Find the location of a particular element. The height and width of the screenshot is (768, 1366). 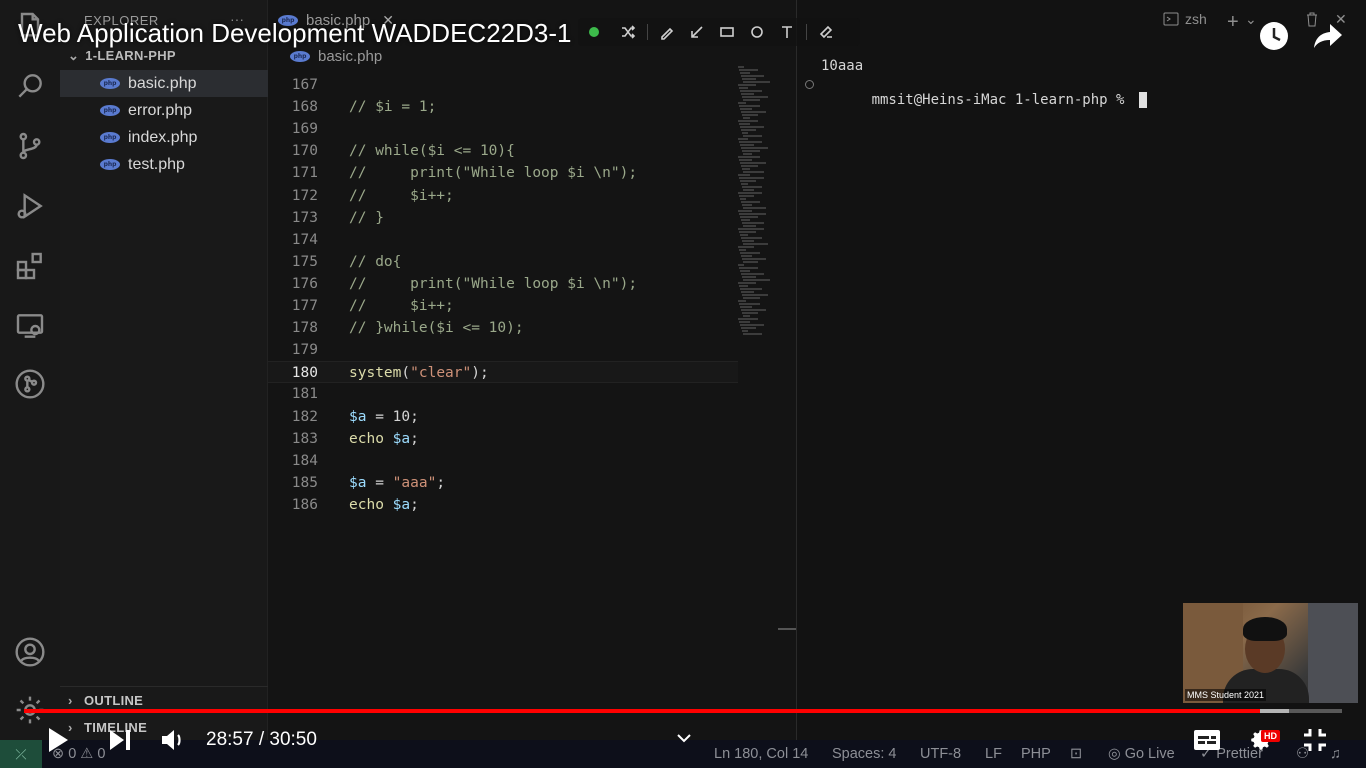

code-line: 172 // $i++; is located at coordinates (503, 196).